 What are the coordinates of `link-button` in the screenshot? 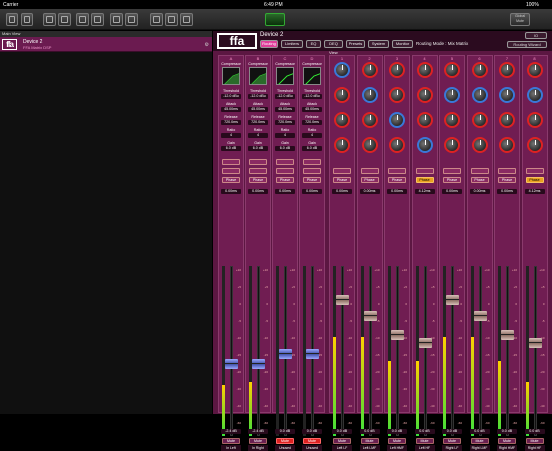 It's located at (171, 19).